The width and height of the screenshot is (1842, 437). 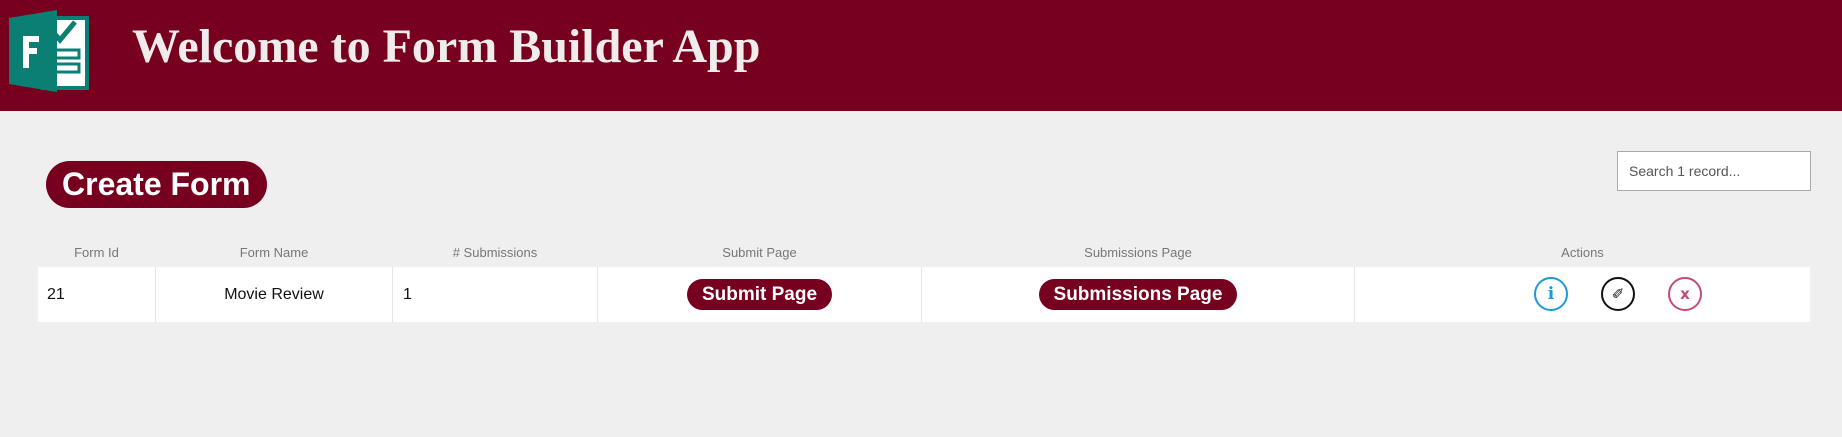 What do you see at coordinates (274, 252) in the screenshot?
I see `column-header-form-name: Form Name` at bounding box center [274, 252].